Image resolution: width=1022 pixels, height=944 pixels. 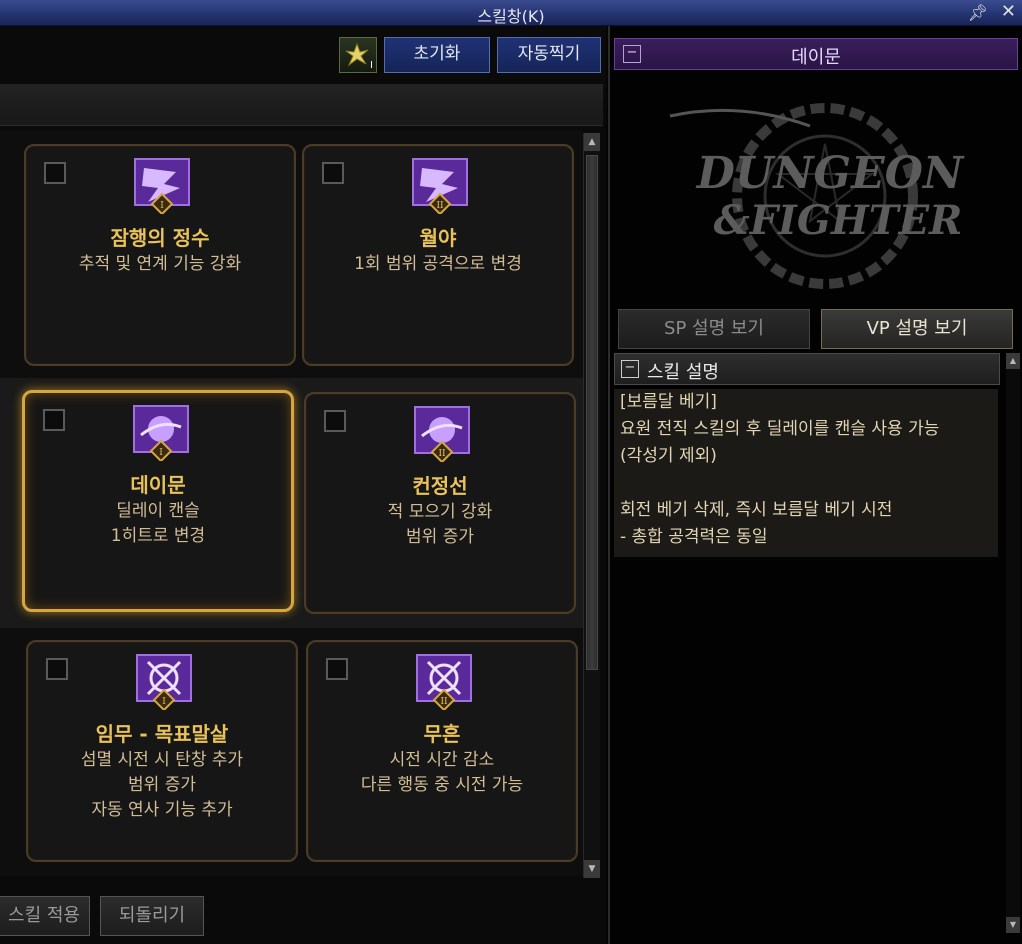 What do you see at coordinates (440, 486) in the screenshot?
I see `skill-name: 컨정선` at bounding box center [440, 486].